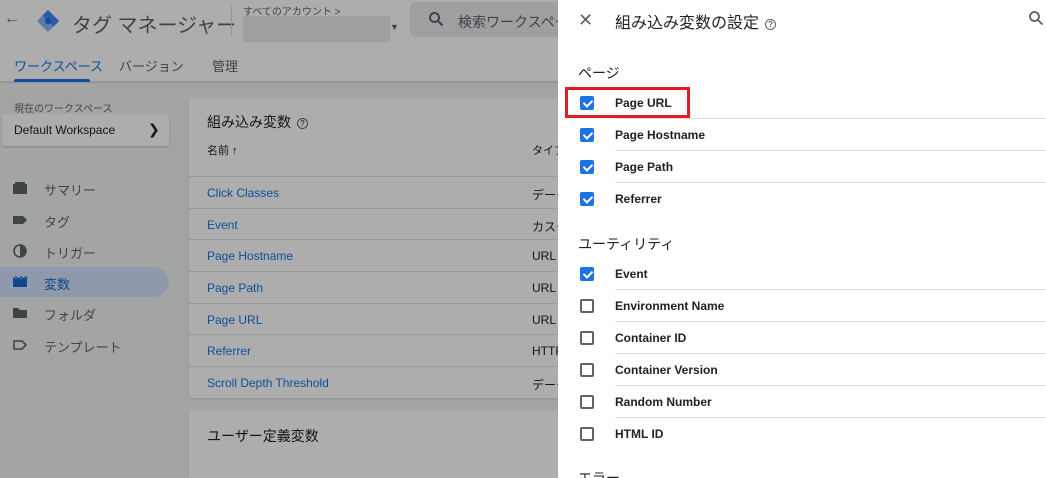 This screenshot has height=478, width=1046. What do you see at coordinates (802, 338) in the screenshot?
I see `checkbox-item-container-id: Container ID` at bounding box center [802, 338].